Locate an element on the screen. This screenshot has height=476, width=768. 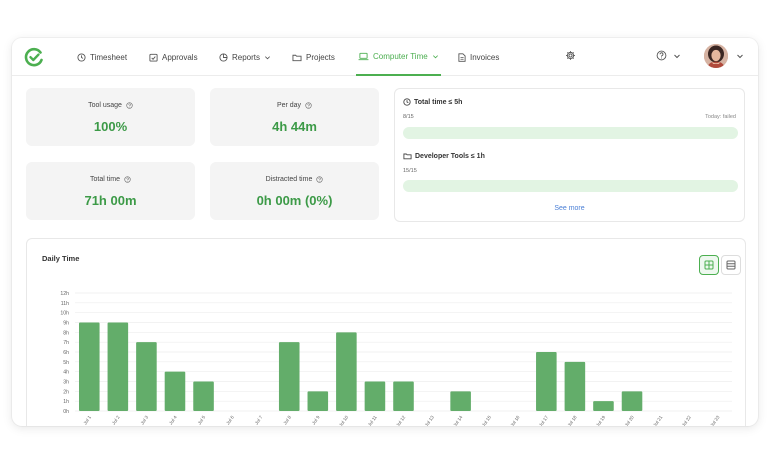
nav-reports: Reports is located at coordinates (245, 57).